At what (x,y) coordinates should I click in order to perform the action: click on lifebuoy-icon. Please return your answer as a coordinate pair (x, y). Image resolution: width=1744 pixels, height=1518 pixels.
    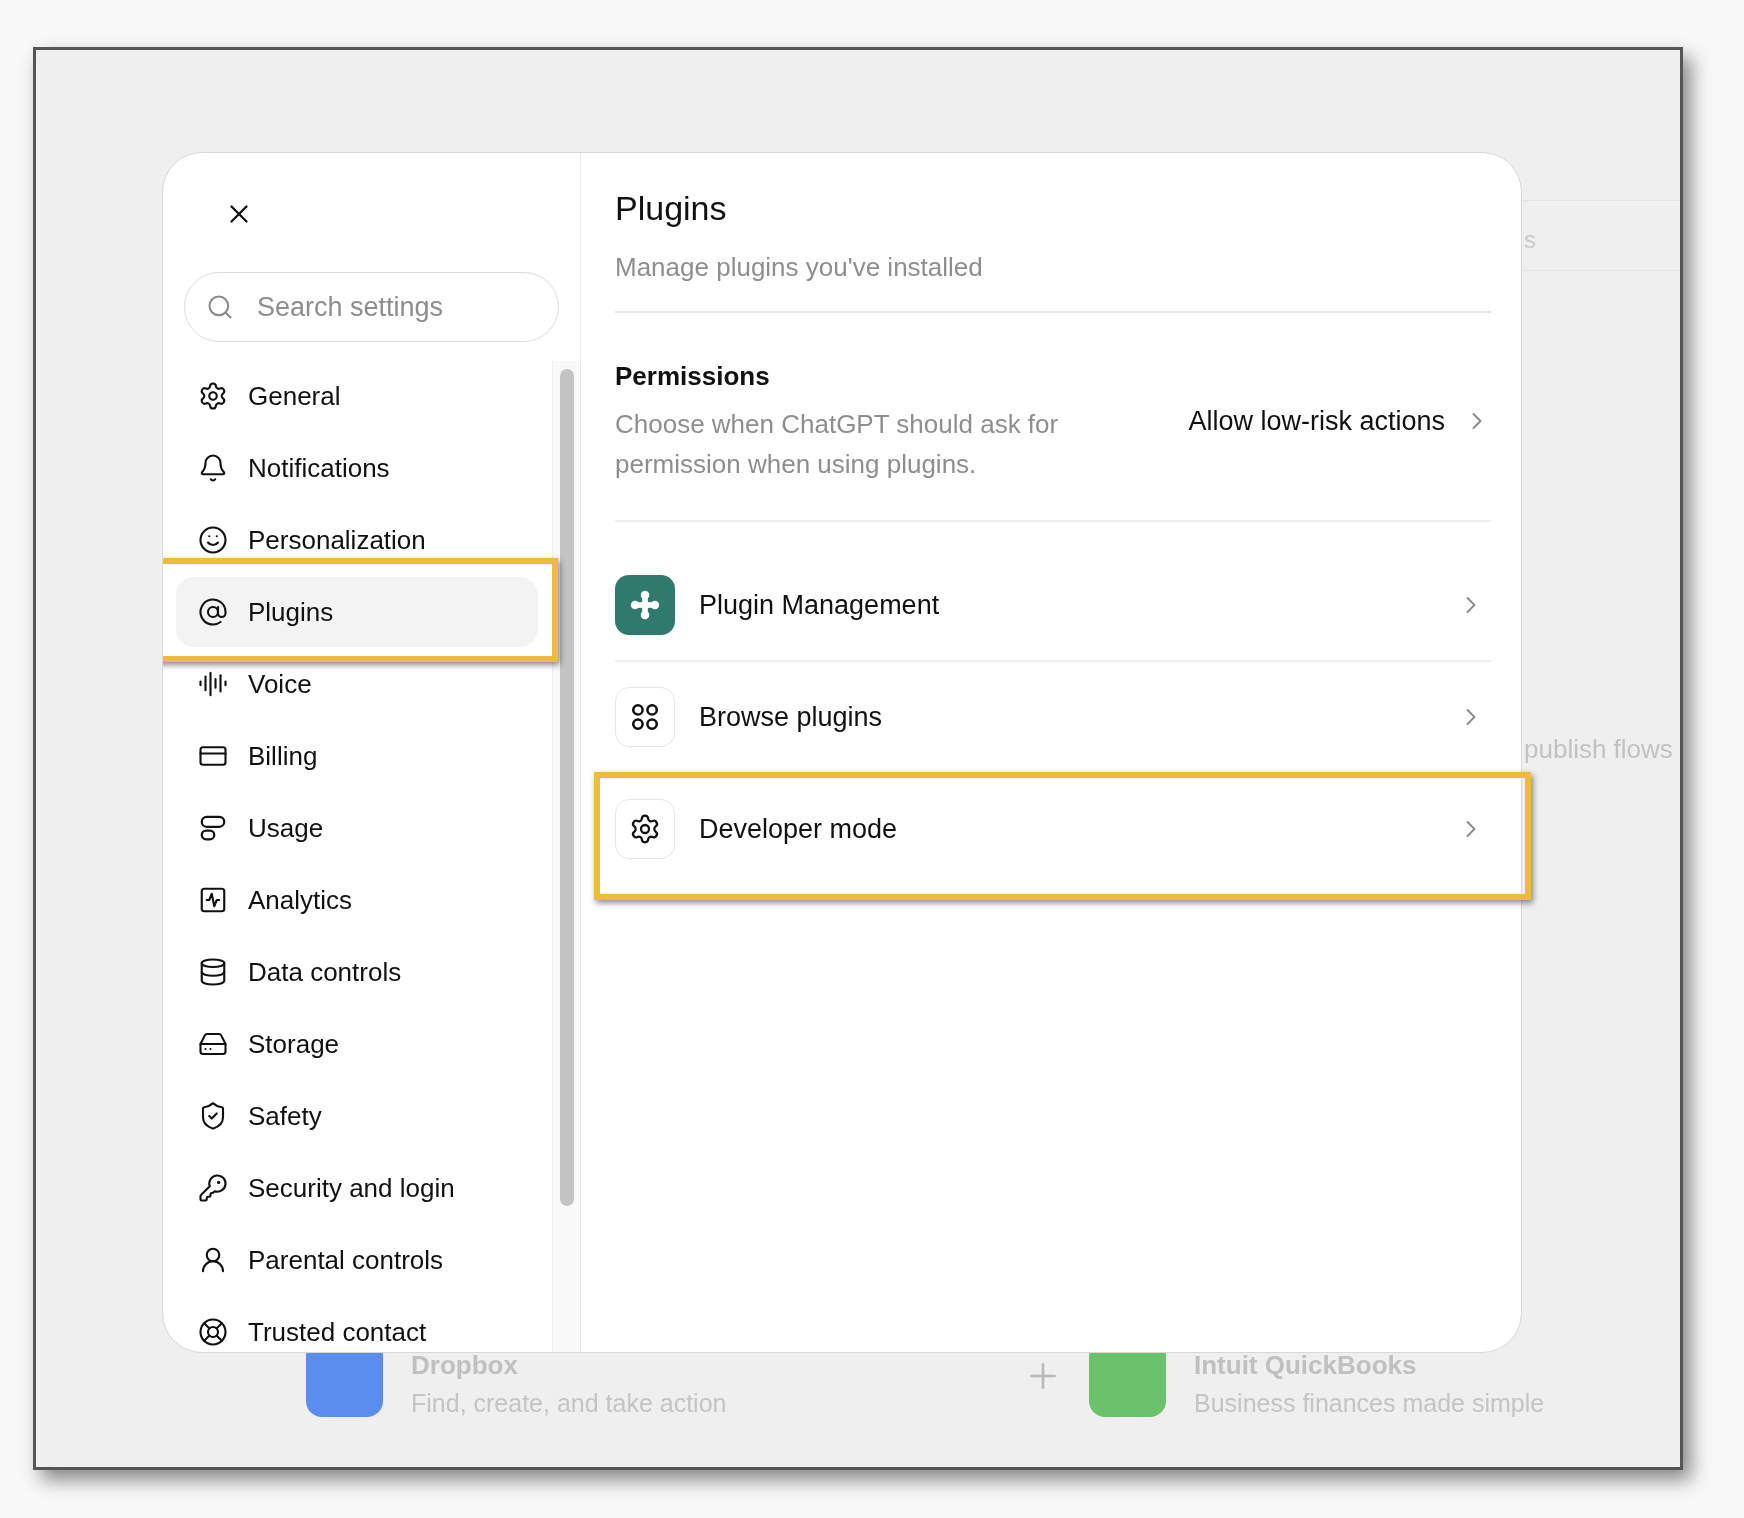
    Looking at the image, I should click on (213, 1332).